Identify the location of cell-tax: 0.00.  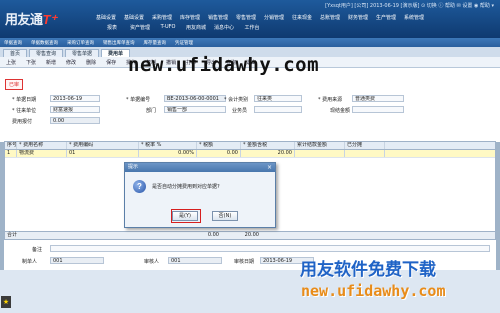
(219, 153).